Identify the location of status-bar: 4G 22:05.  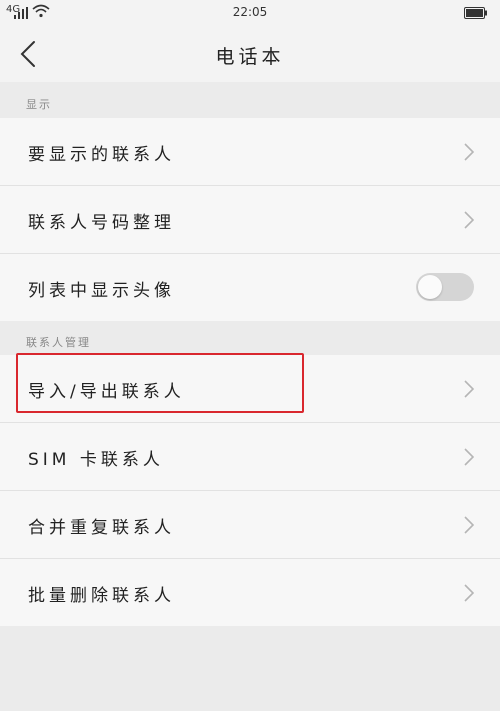
(250, 13).